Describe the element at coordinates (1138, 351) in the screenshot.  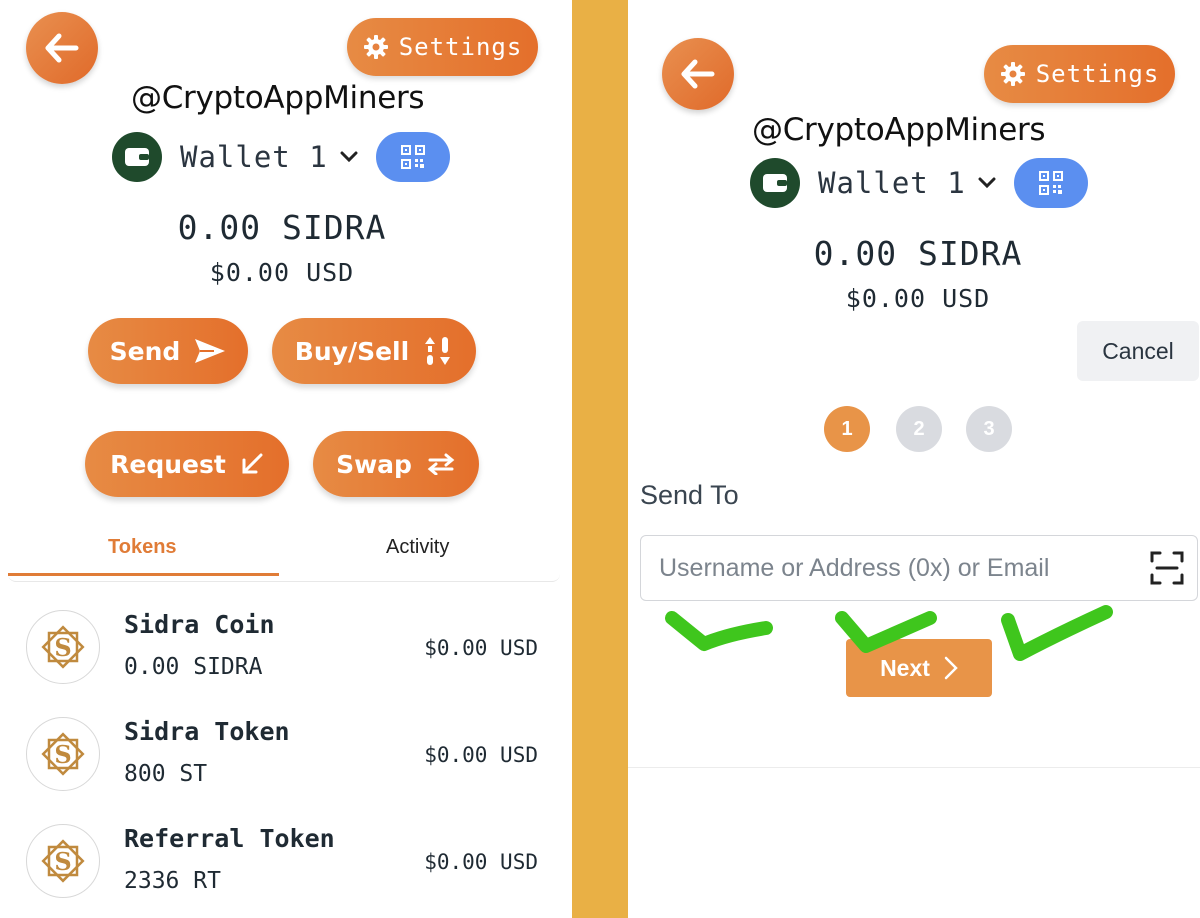
I see `cancel-button: Cancel` at that location.